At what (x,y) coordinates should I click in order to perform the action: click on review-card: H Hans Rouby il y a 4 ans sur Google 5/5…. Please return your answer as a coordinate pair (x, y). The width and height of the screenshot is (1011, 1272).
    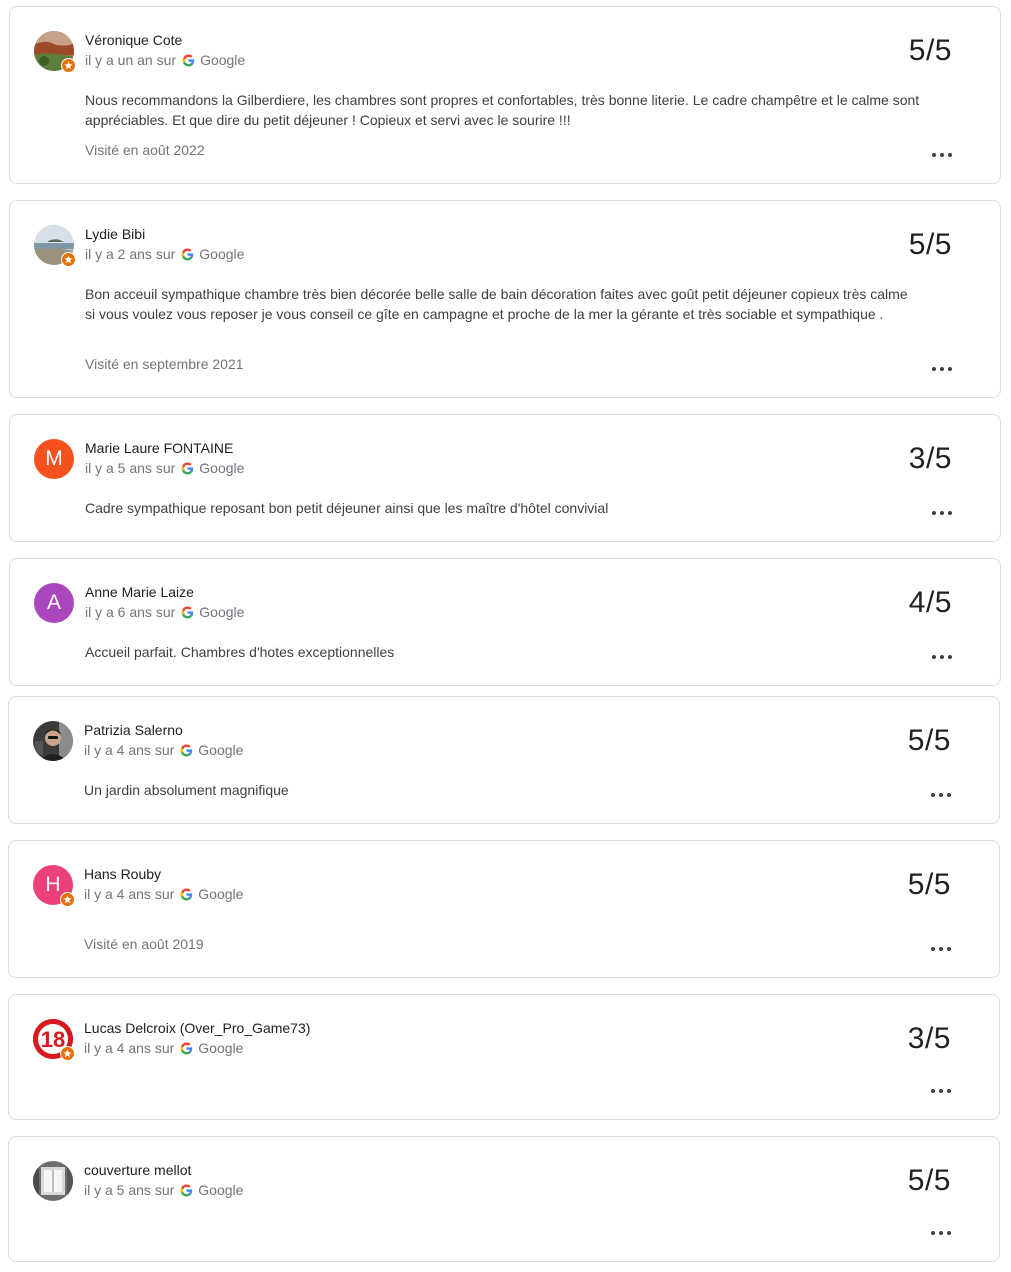
    Looking at the image, I should click on (504, 909).